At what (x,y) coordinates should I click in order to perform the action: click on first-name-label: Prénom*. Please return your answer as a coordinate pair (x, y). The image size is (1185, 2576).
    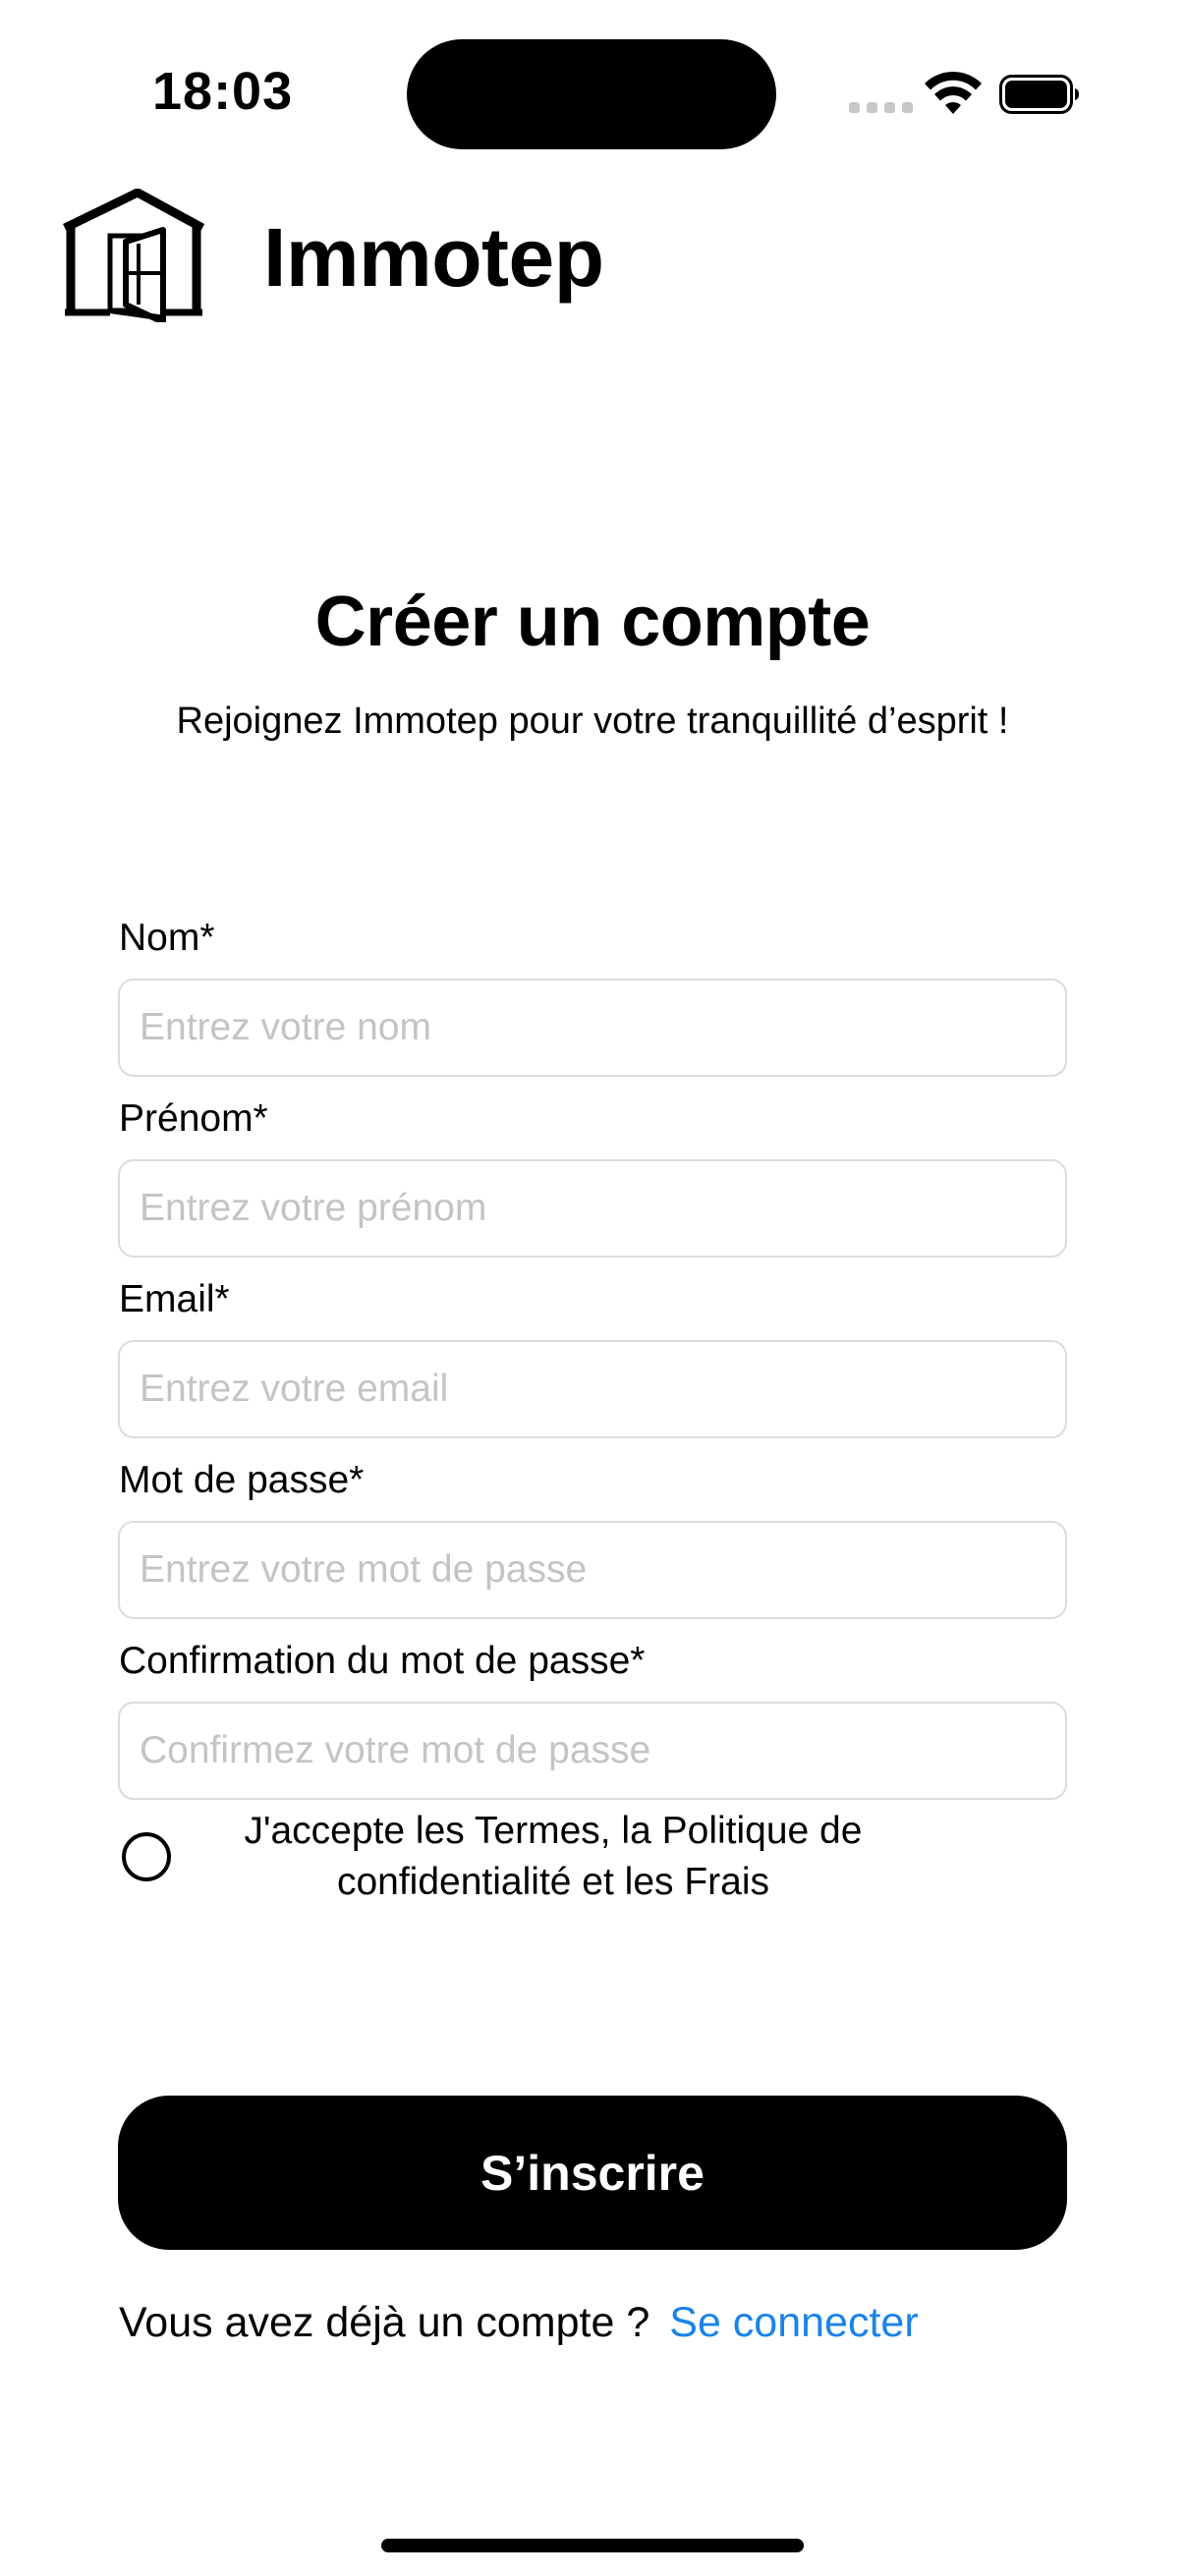
    Looking at the image, I should click on (194, 1118).